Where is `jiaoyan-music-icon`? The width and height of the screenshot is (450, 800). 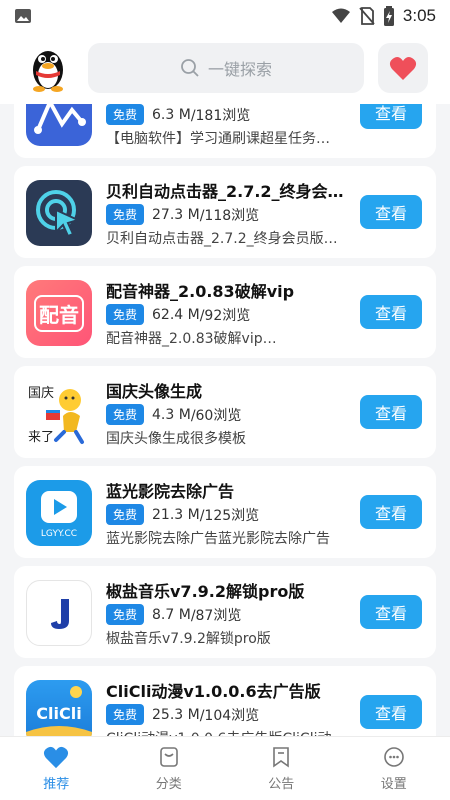
jiaoyan-music-icon is located at coordinates (59, 613).